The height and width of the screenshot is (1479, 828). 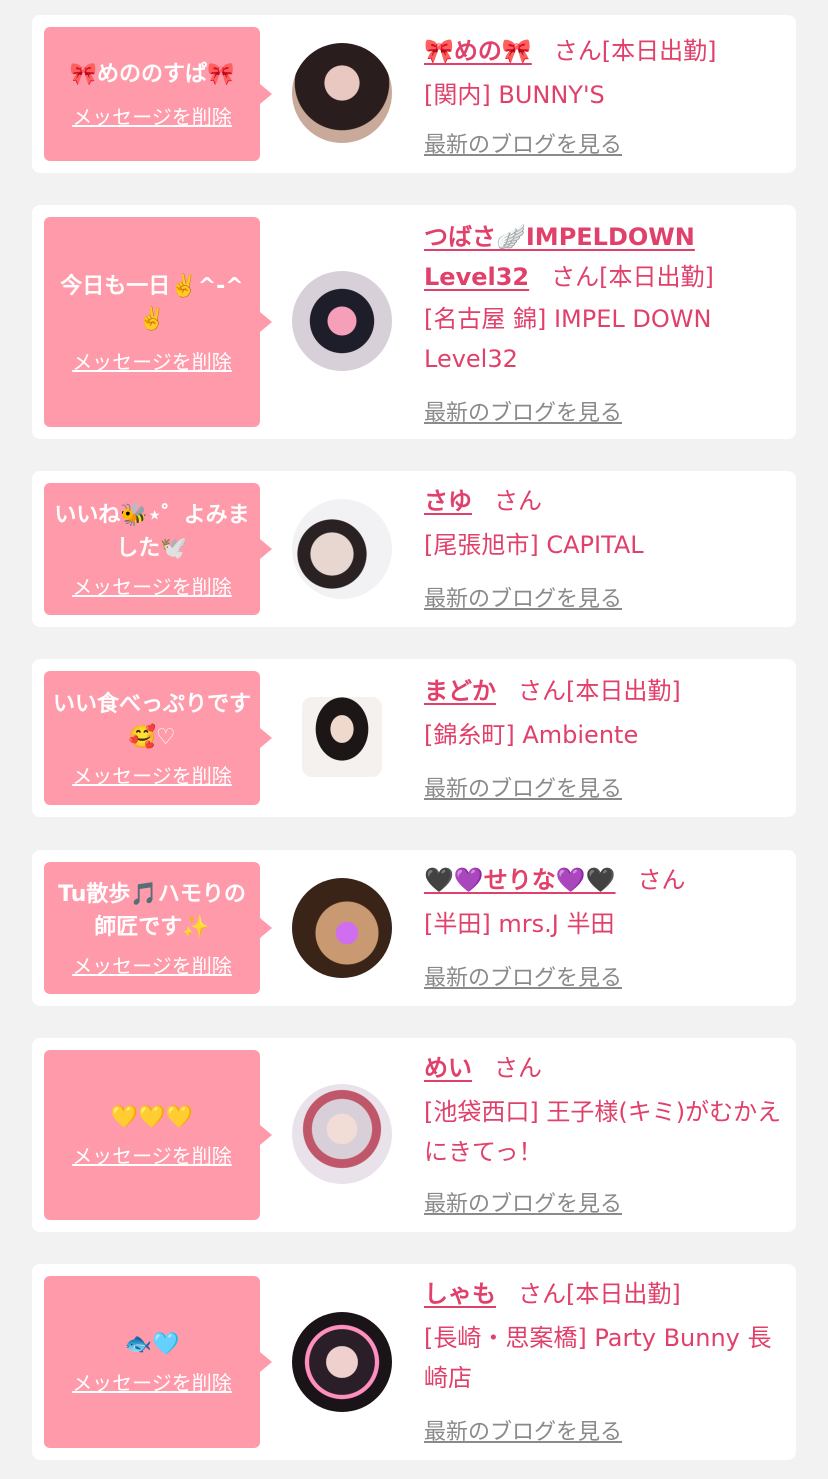 What do you see at coordinates (152, 1117) in the screenshot?
I see `message-text: 💛💛💛` at bounding box center [152, 1117].